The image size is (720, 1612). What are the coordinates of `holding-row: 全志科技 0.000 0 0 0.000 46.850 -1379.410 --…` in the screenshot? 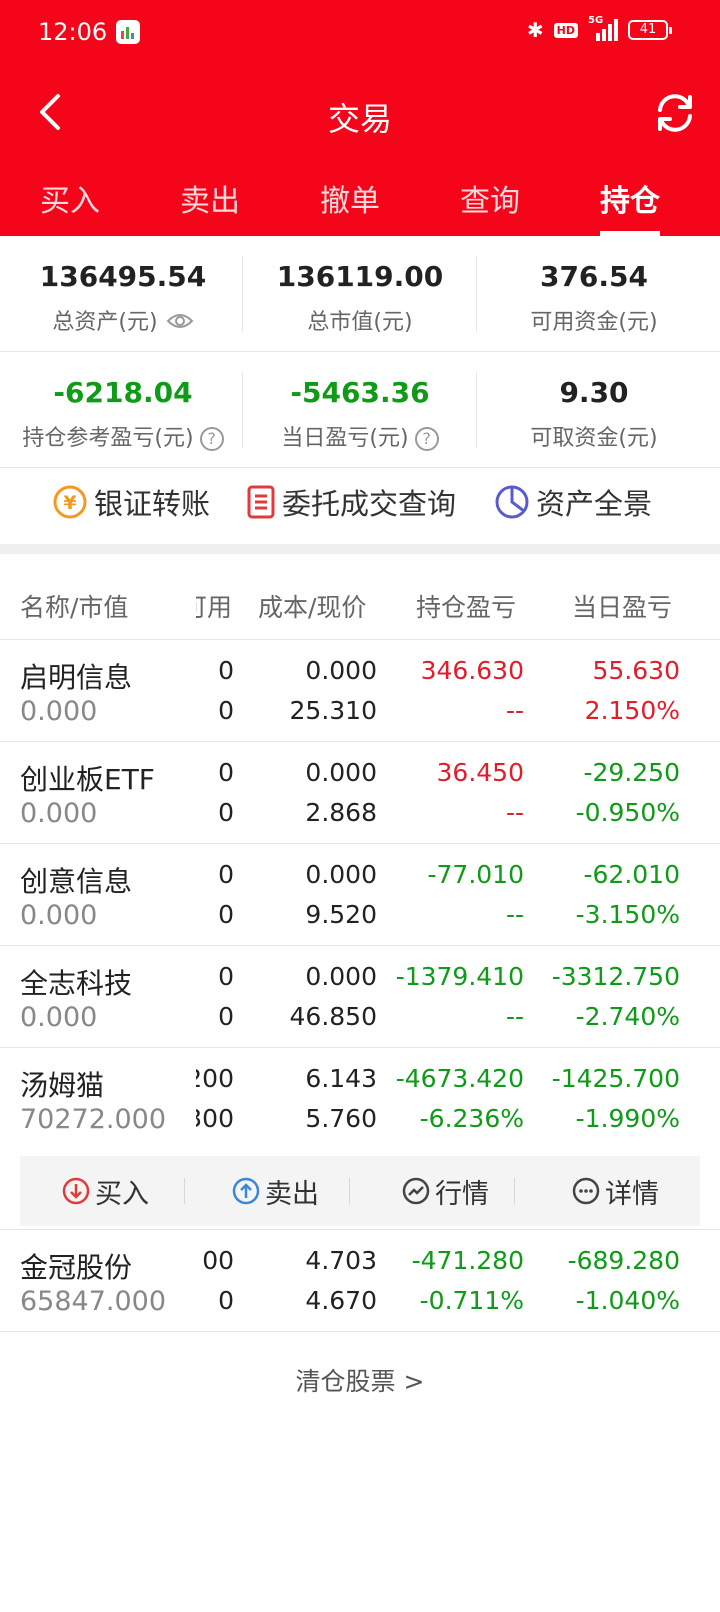 It's located at (360, 997).